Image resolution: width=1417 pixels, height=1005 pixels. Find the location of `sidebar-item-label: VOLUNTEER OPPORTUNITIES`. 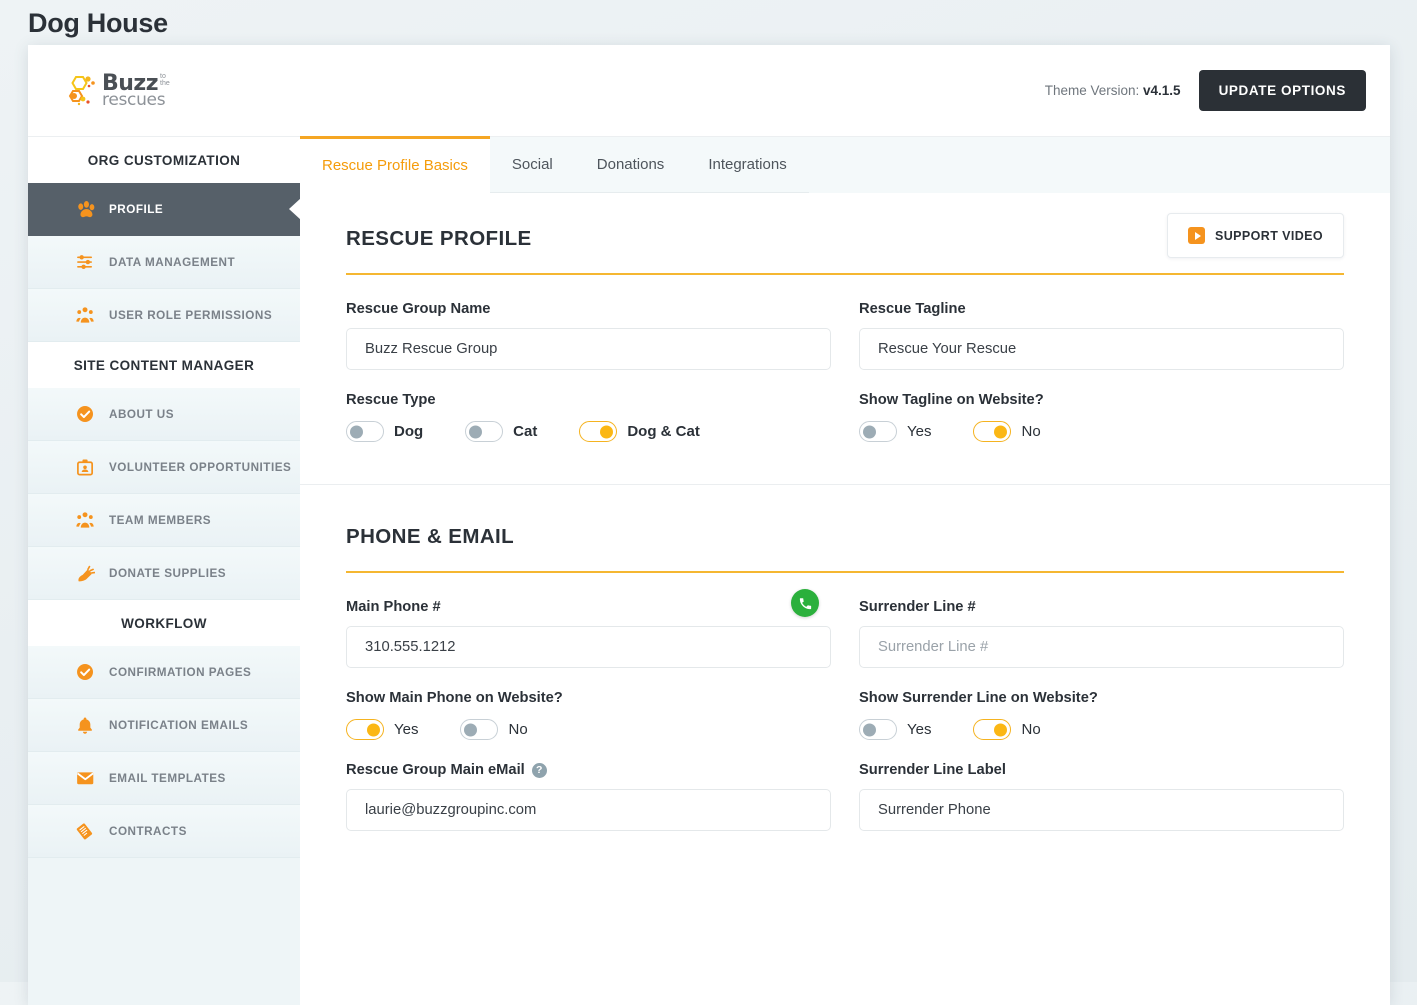

sidebar-item-label: VOLUNTEER OPPORTUNITIES is located at coordinates (200, 467).